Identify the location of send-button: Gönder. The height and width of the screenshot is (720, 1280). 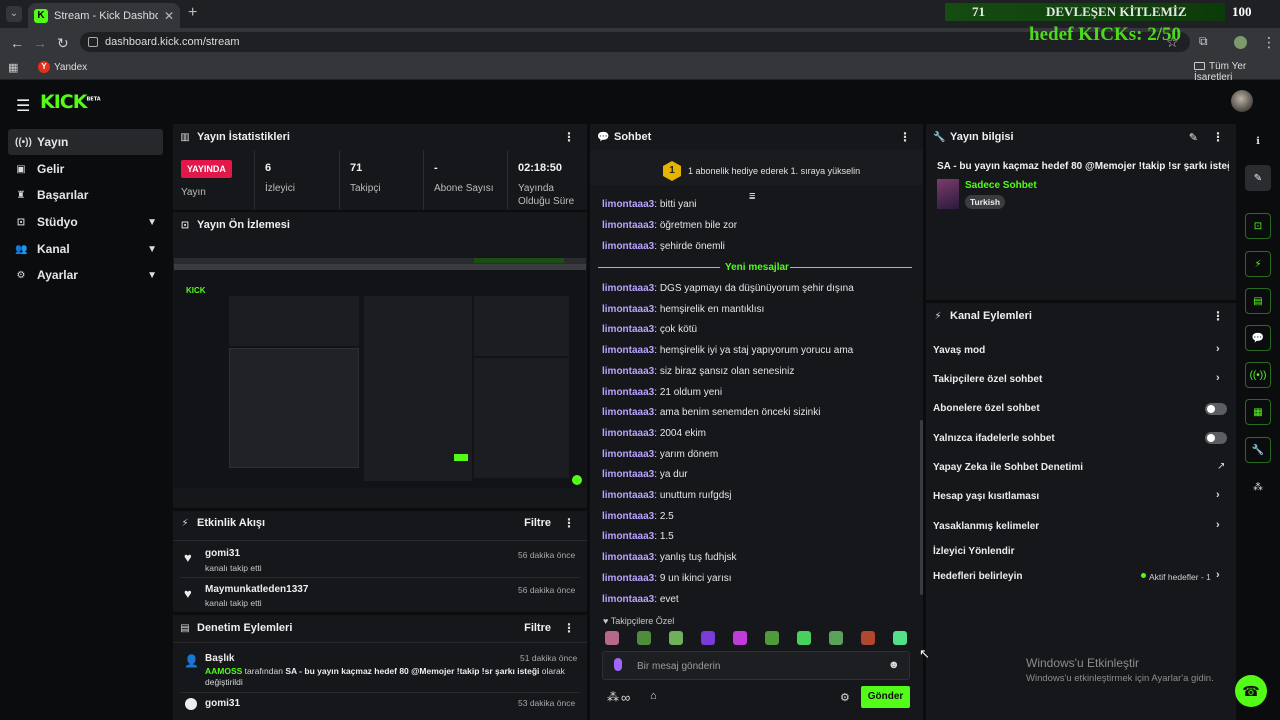
(885, 697).